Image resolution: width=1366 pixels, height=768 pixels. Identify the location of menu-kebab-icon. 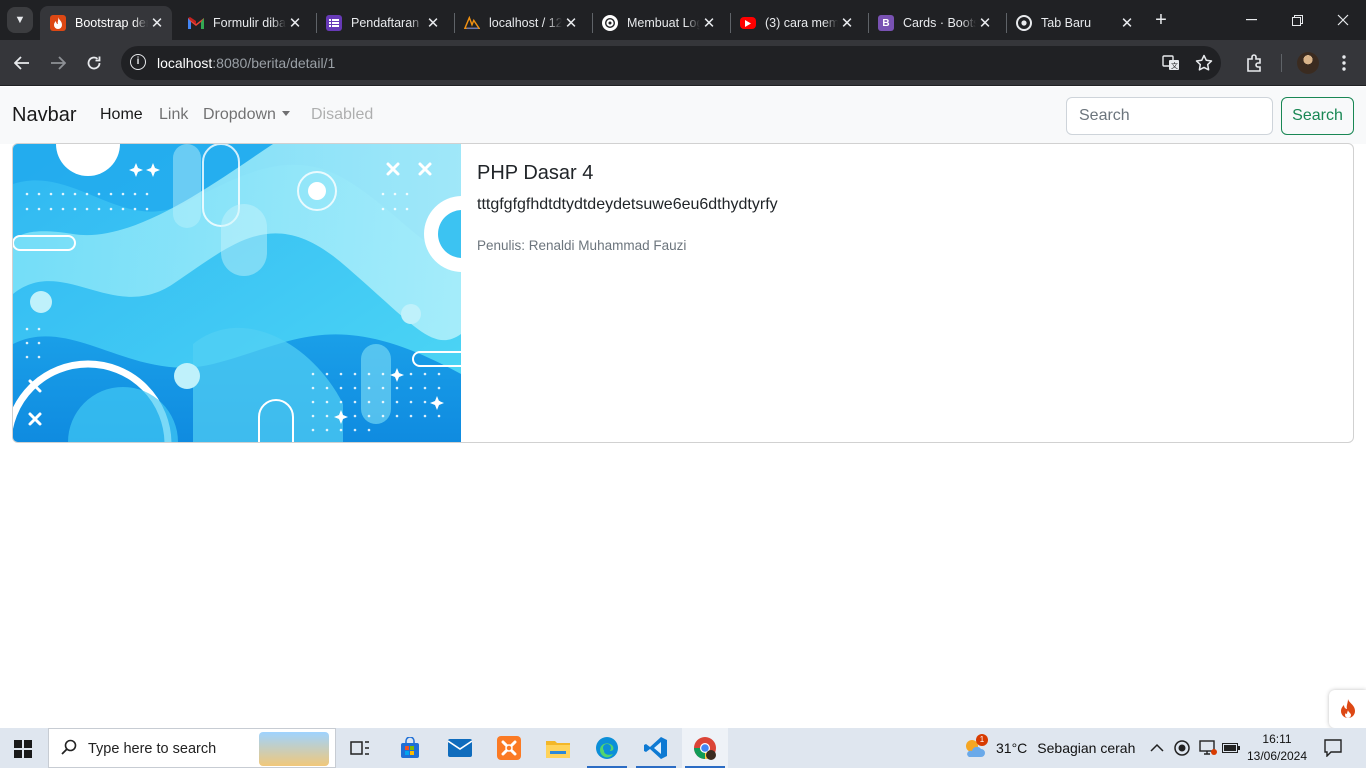
(1344, 63).